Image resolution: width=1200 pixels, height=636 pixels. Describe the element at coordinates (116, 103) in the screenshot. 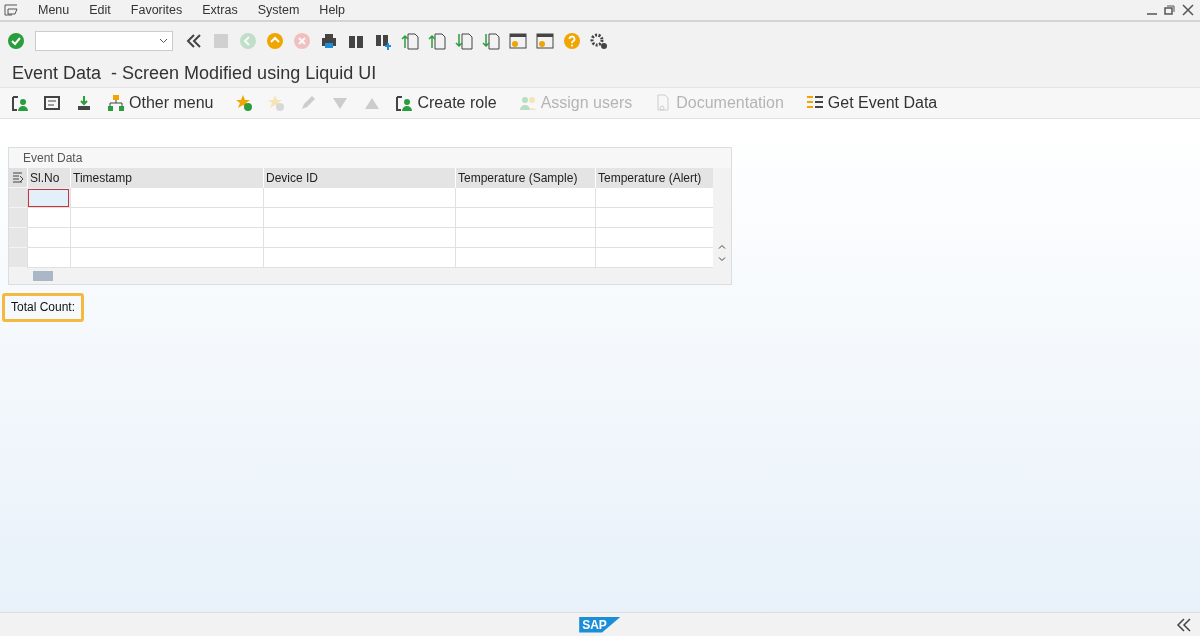

I see `hierarchy-icon` at that location.